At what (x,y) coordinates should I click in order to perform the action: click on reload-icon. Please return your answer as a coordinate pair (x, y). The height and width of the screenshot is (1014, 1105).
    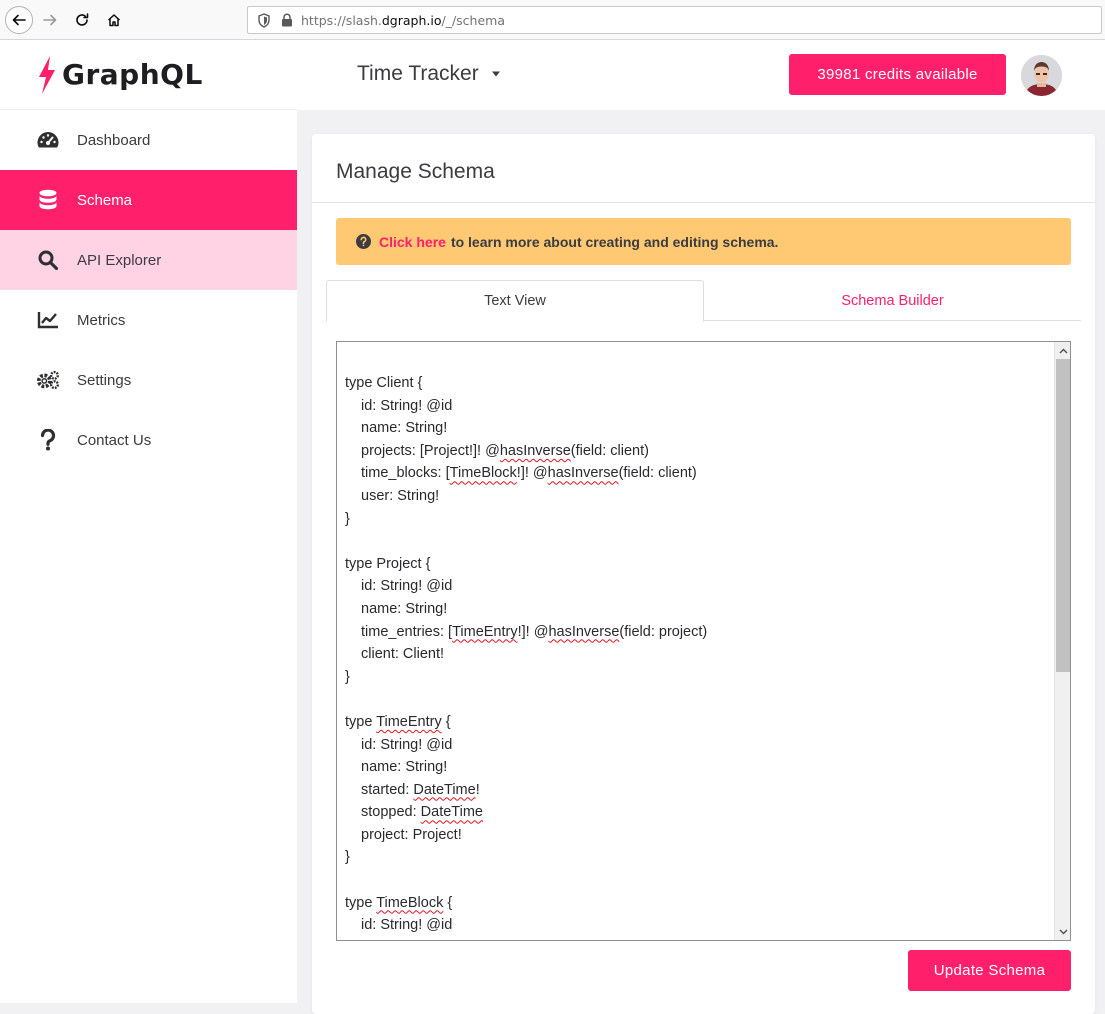
    Looking at the image, I should click on (82, 19).